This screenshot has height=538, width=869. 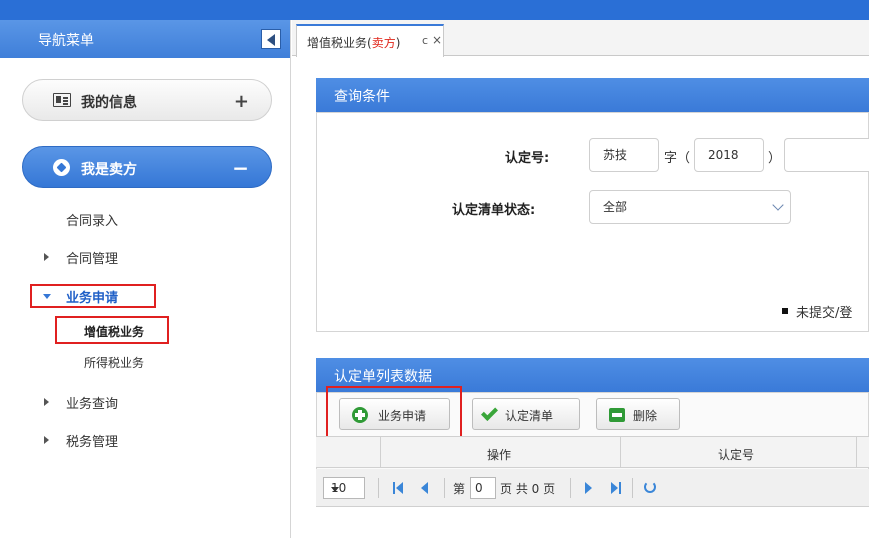 What do you see at coordinates (114, 331) in the screenshot?
I see `sidebar-item-vat-business: 增值税业务` at bounding box center [114, 331].